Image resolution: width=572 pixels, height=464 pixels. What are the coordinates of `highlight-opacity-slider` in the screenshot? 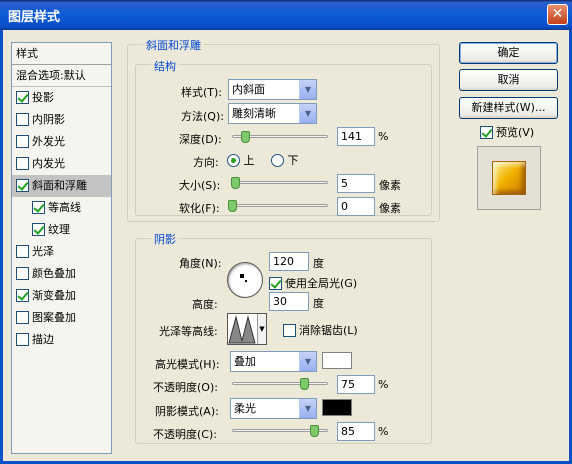 It's located at (280, 384).